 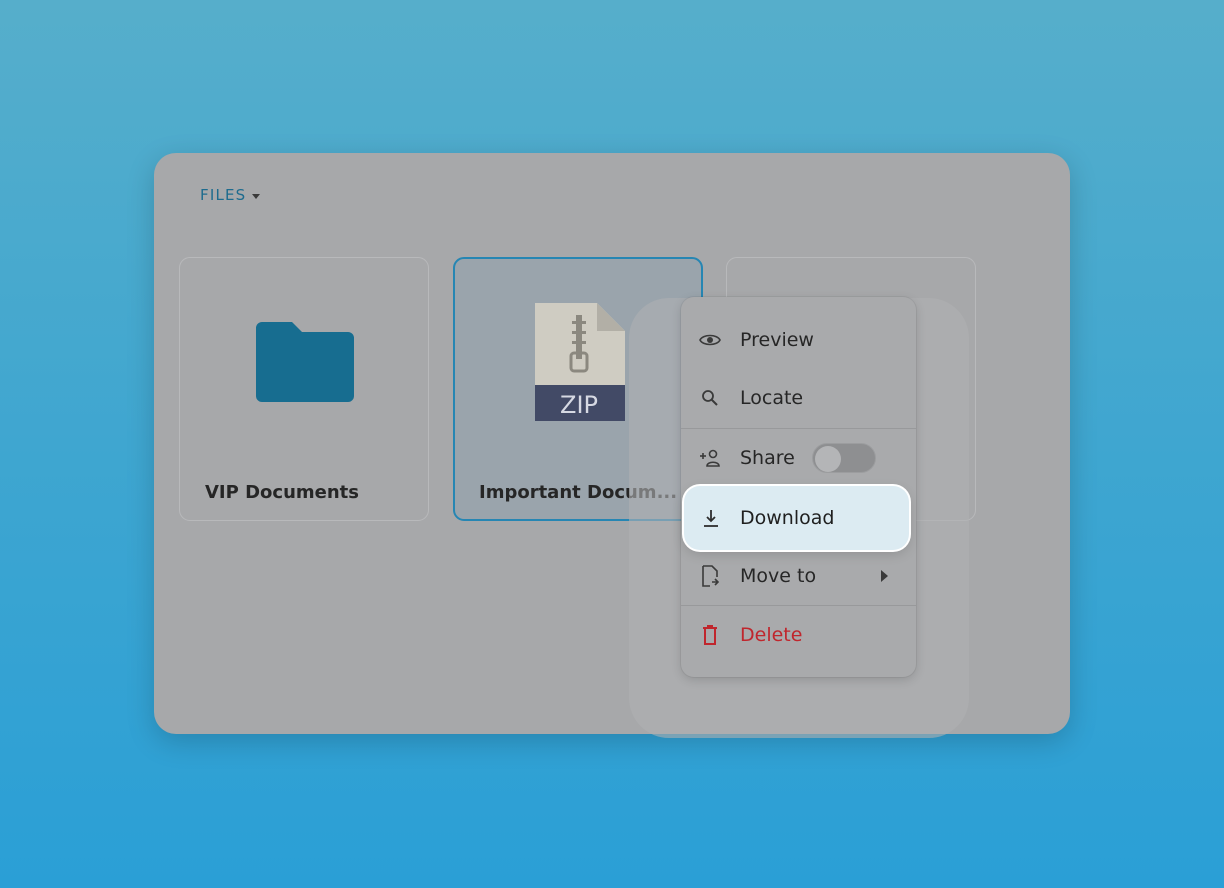 What do you see at coordinates (778, 576) in the screenshot?
I see `menu-item-label: Move to` at bounding box center [778, 576].